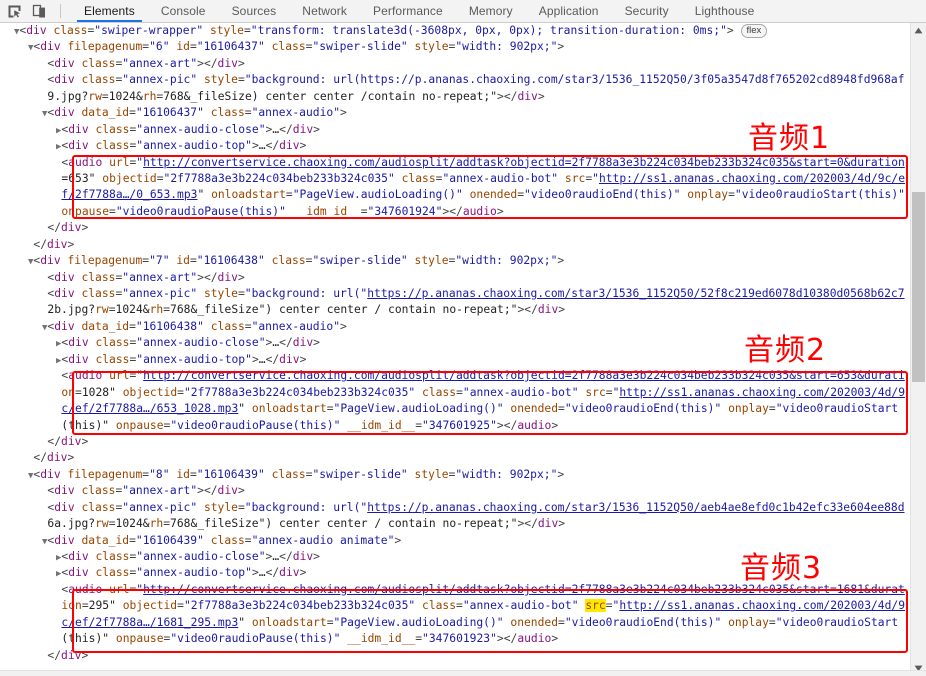 The width and height of the screenshot is (926, 676). I want to click on annotation-label-2: 音频2, so click(785, 350).